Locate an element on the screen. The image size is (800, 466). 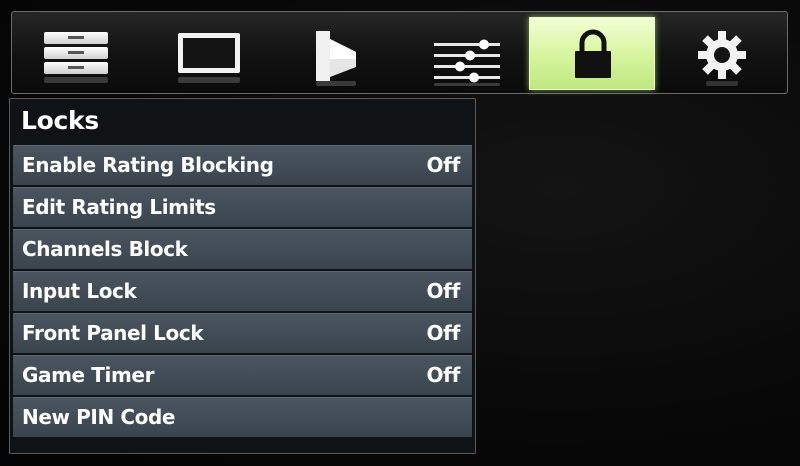
menu-item-game-timer: Game Timer Off is located at coordinates (242, 375).